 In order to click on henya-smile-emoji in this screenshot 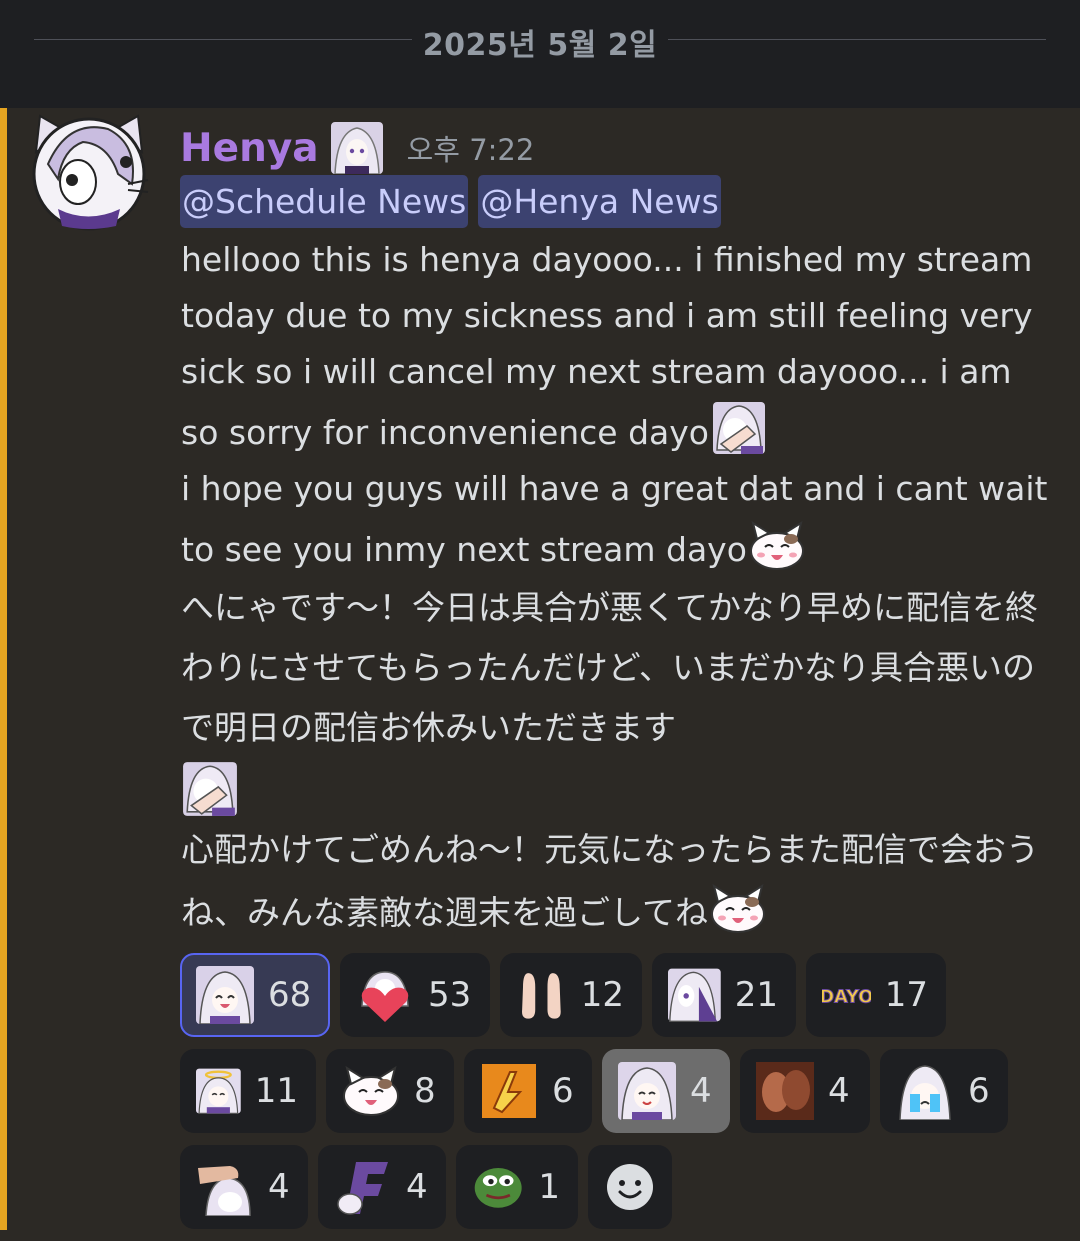, I will do `click(647, 1091)`.